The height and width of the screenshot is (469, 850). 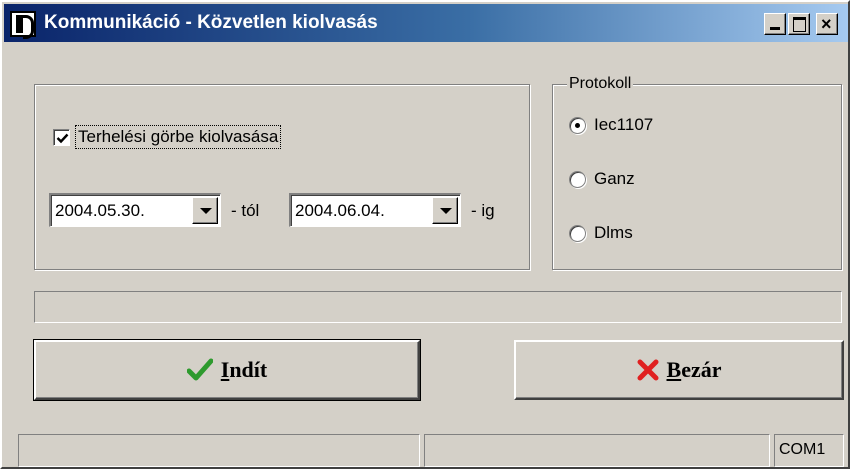 What do you see at coordinates (614, 179) in the screenshot?
I see `protocol-label-ganz: Ganz` at bounding box center [614, 179].